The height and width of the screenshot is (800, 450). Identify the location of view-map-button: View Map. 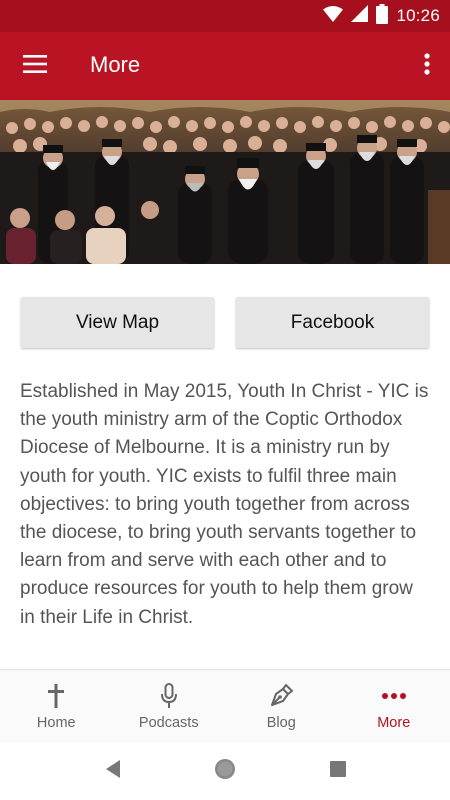
(117, 322).